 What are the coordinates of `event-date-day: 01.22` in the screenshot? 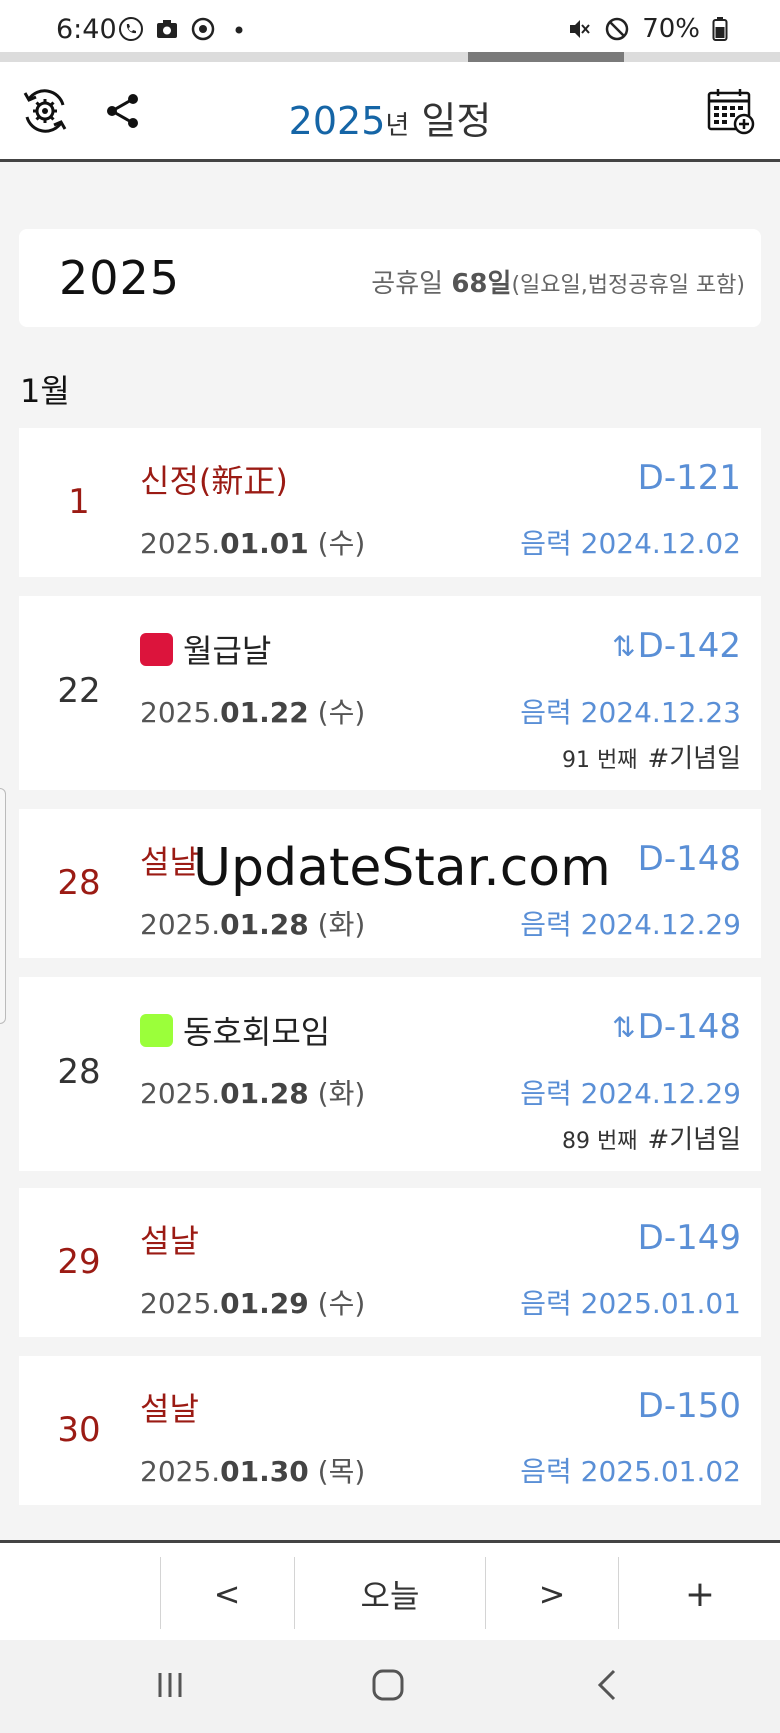 It's located at (264, 712).